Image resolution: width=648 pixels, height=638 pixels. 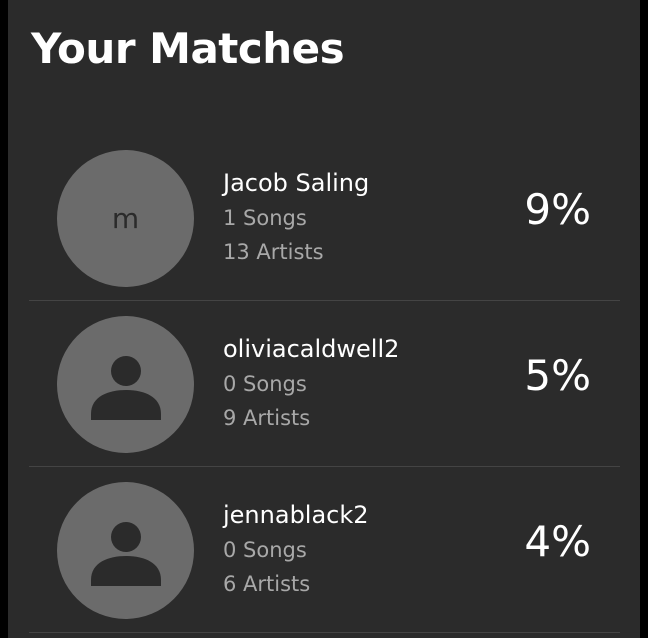 What do you see at coordinates (188, 48) in the screenshot?
I see `page-title: Your Matches` at bounding box center [188, 48].